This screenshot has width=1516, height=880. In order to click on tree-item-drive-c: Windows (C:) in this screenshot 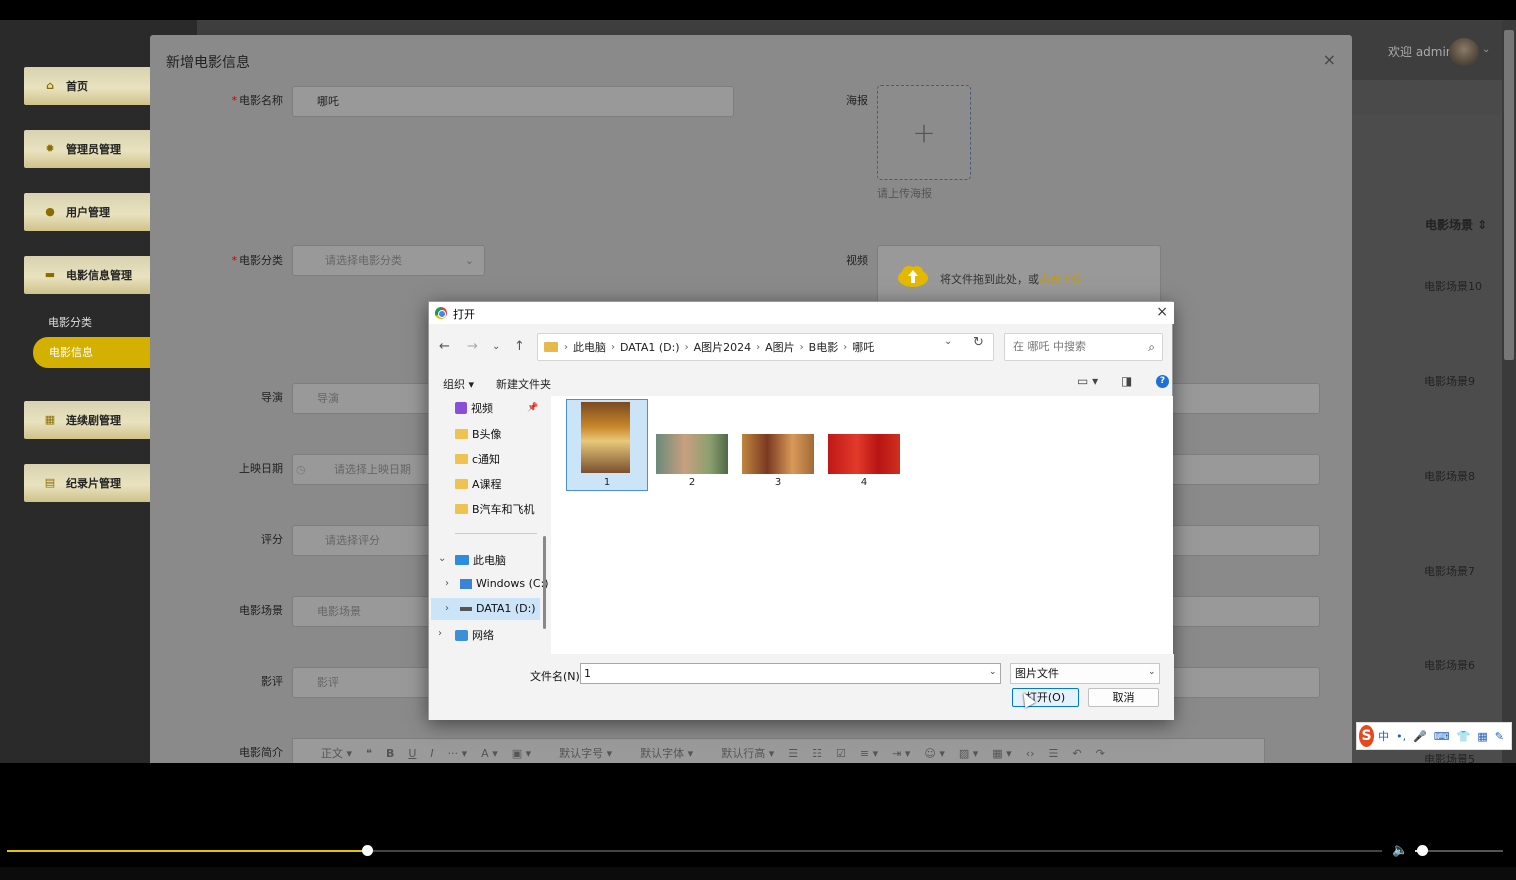, I will do `click(504, 583)`.